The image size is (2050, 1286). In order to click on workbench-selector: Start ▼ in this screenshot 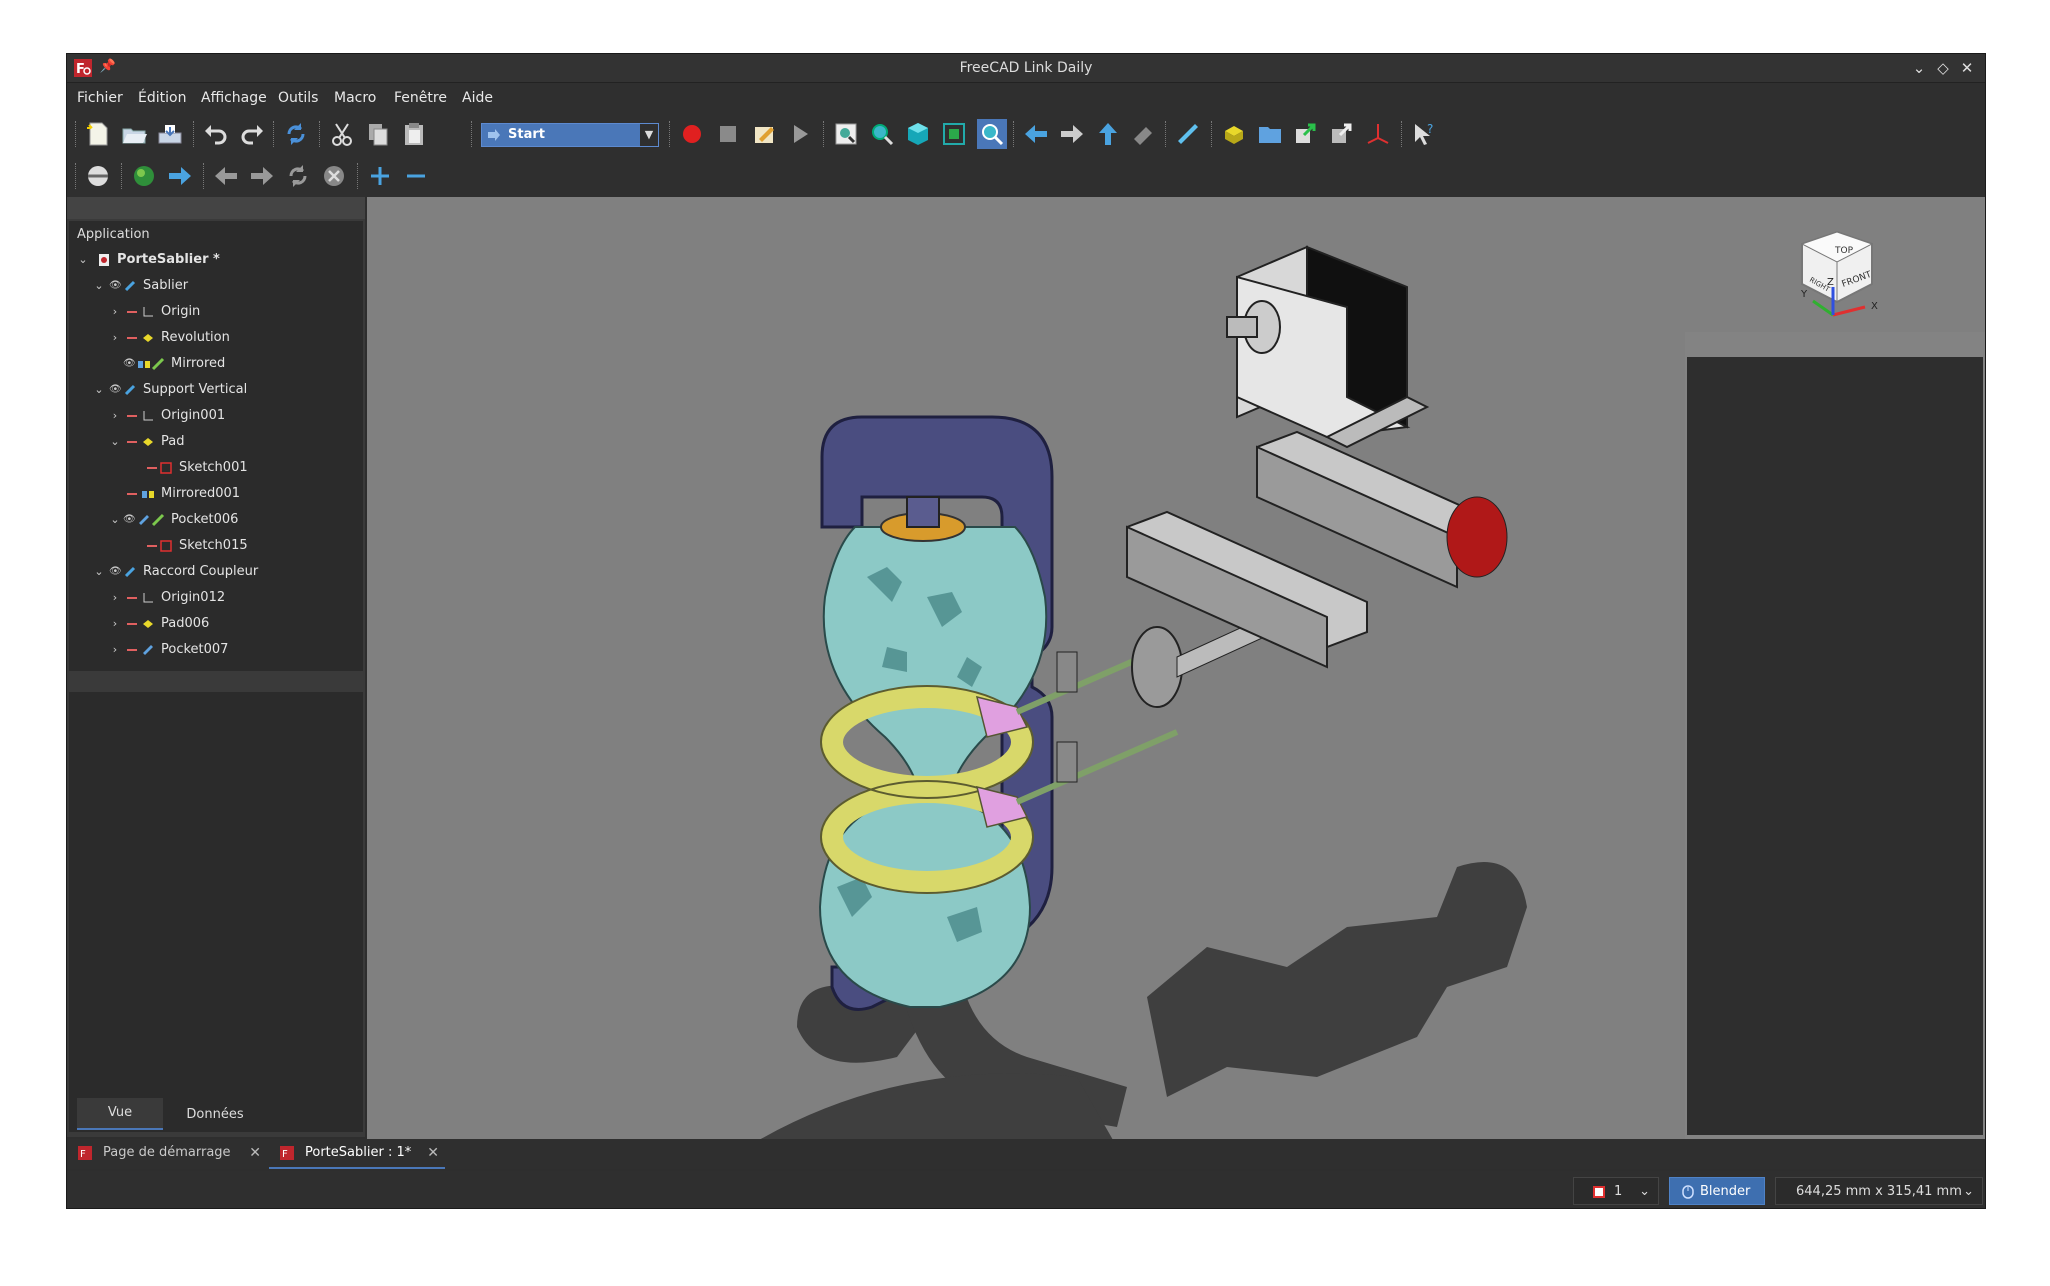, I will do `click(570, 135)`.